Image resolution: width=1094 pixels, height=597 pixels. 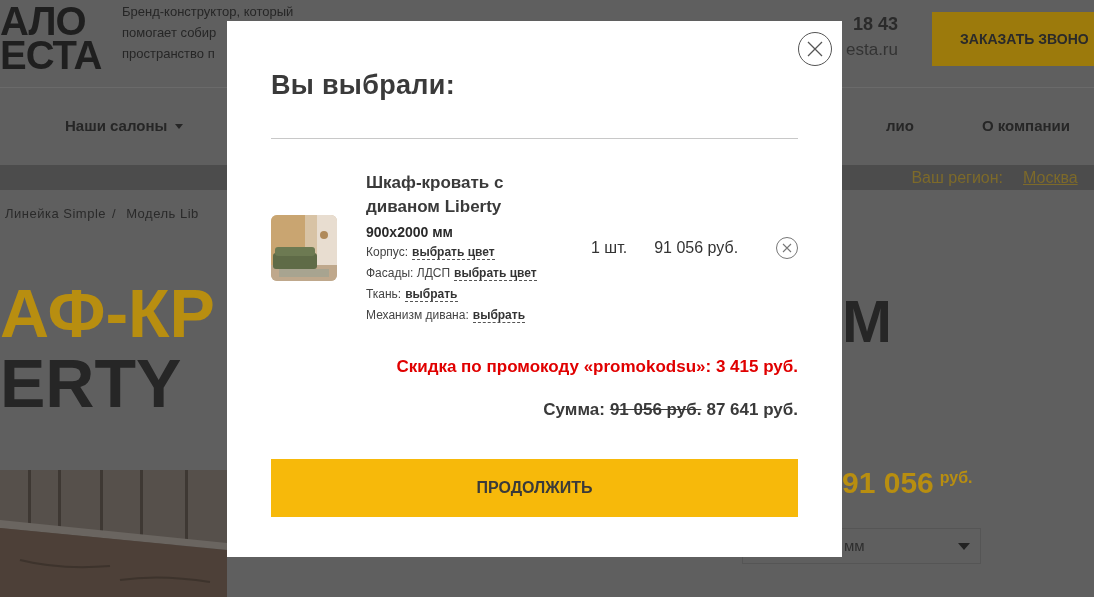 I want to click on currency-text: руб., so click(x=956, y=478).